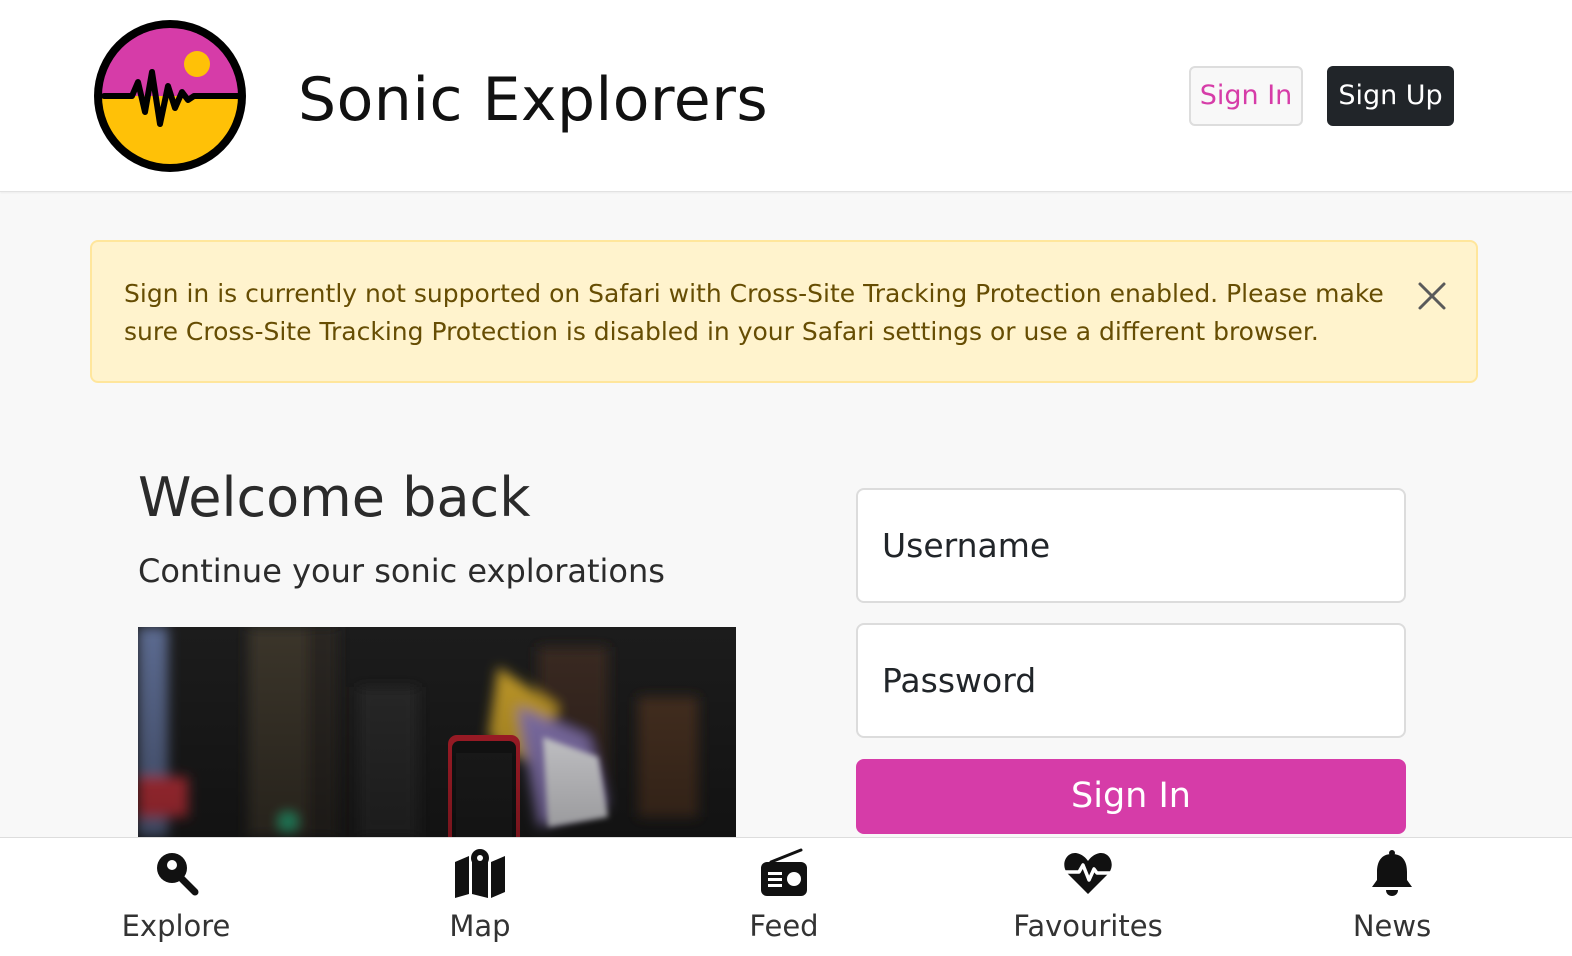 This screenshot has width=1572, height=956. I want to click on nav-label-map: Map, so click(480, 926).